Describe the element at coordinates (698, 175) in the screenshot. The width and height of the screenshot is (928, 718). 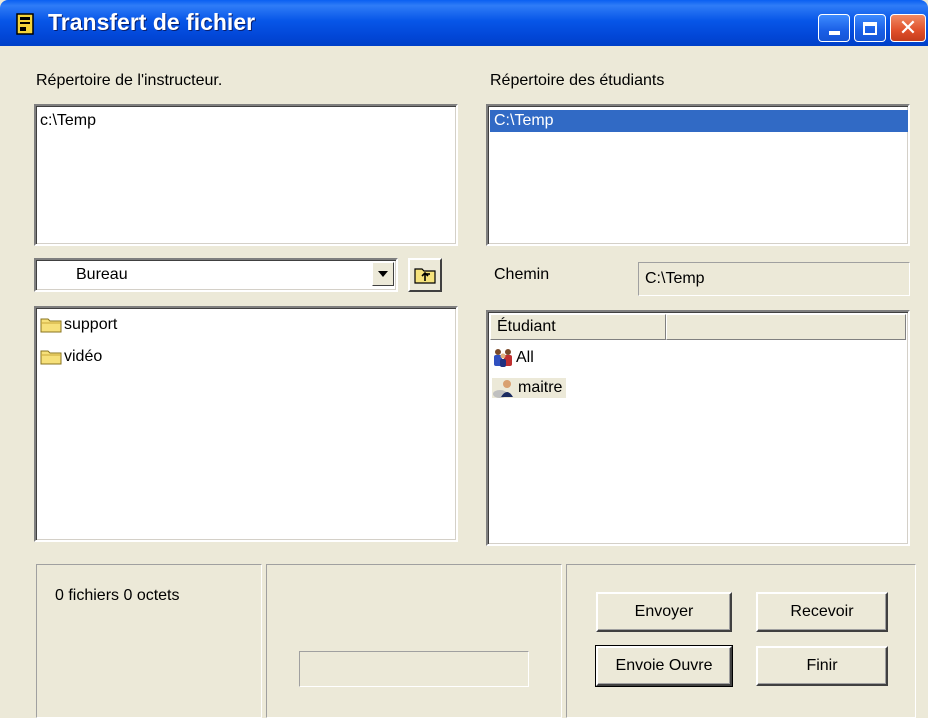
I see `student-dir-list: C:\Temp` at that location.